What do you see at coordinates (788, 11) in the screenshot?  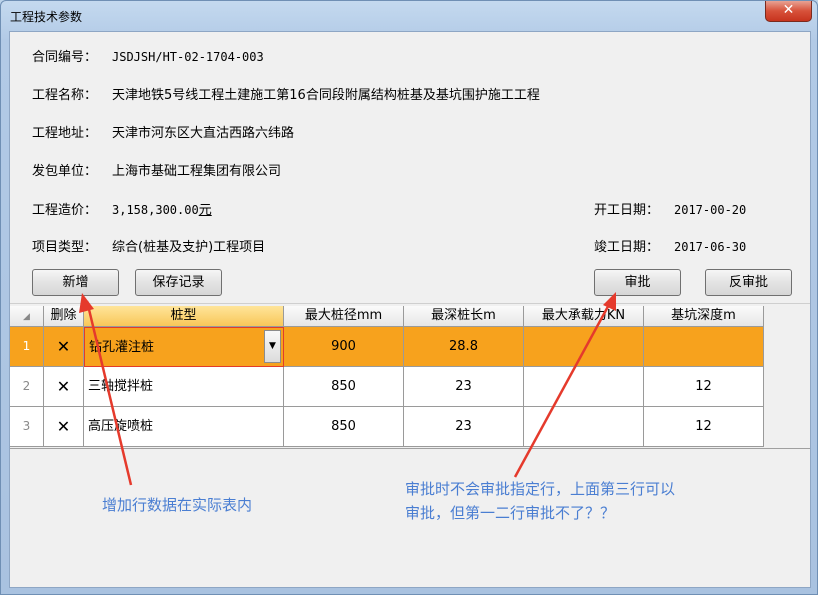 I see `close-button: ✕` at bounding box center [788, 11].